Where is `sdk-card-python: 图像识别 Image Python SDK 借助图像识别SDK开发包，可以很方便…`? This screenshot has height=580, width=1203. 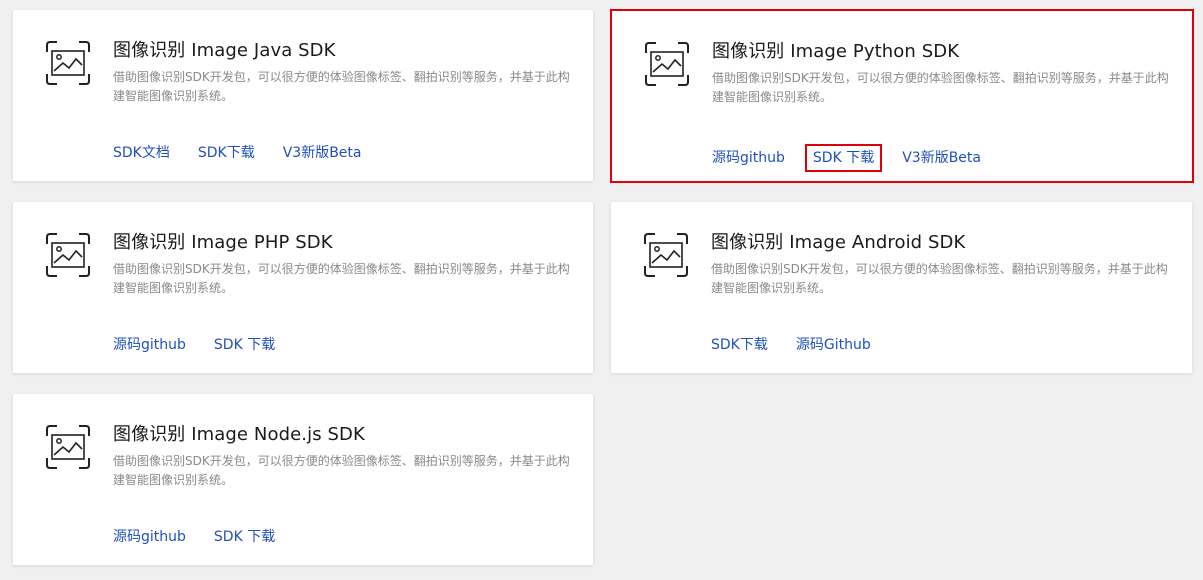 sdk-card-python: 图像识别 Image Python SDK 借助图像识别SDK开发包，可以很方便… is located at coordinates (902, 96).